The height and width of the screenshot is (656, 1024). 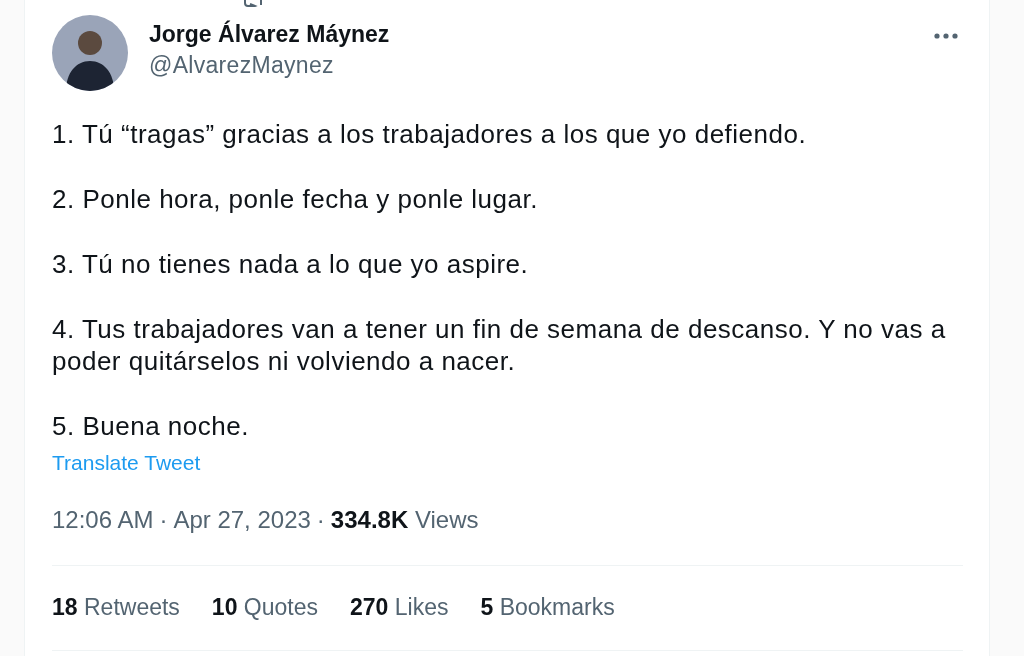 What do you see at coordinates (116, 607) in the screenshot?
I see `engagement-stat: 18 Retweets` at bounding box center [116, 607].